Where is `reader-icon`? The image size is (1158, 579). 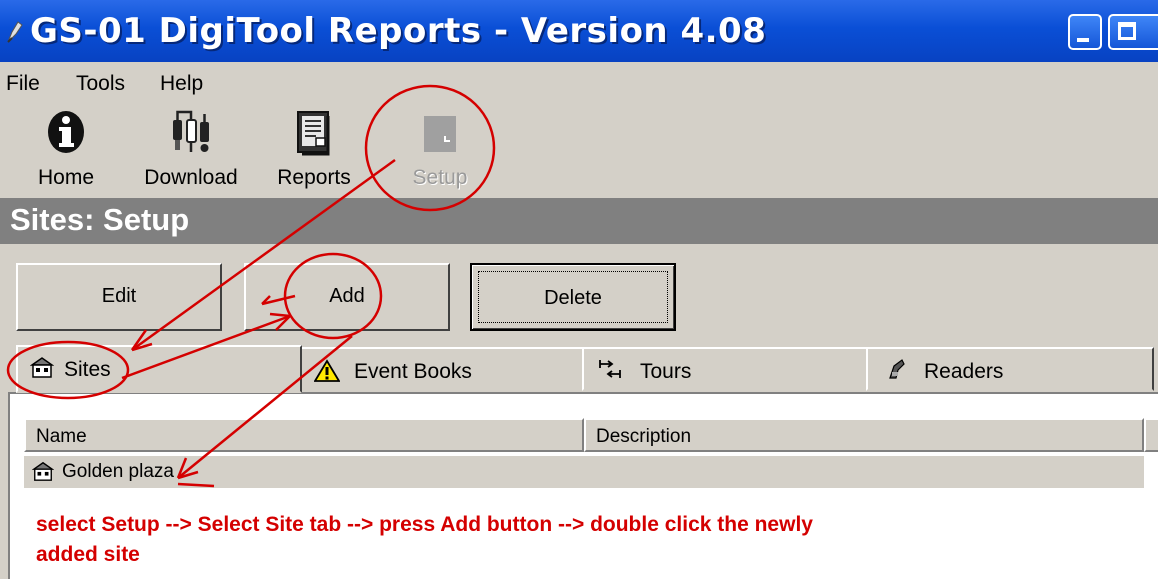
reader-icon is located at coordinates (896, 369).